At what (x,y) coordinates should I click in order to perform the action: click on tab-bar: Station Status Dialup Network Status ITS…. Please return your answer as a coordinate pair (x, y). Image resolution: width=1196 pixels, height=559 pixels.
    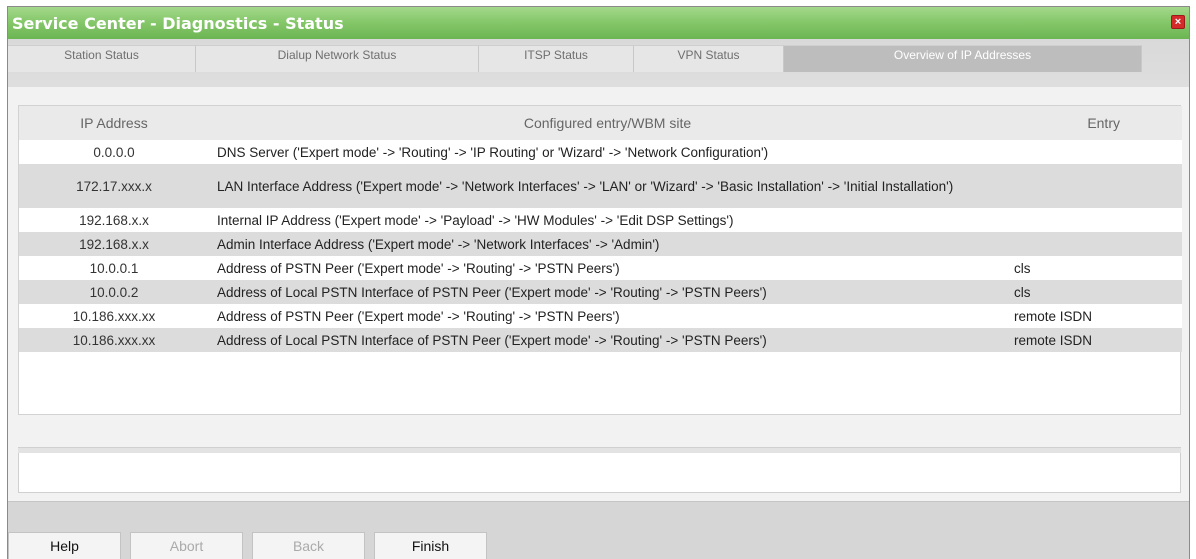
    Looking at the image, I should click on (598, 63).